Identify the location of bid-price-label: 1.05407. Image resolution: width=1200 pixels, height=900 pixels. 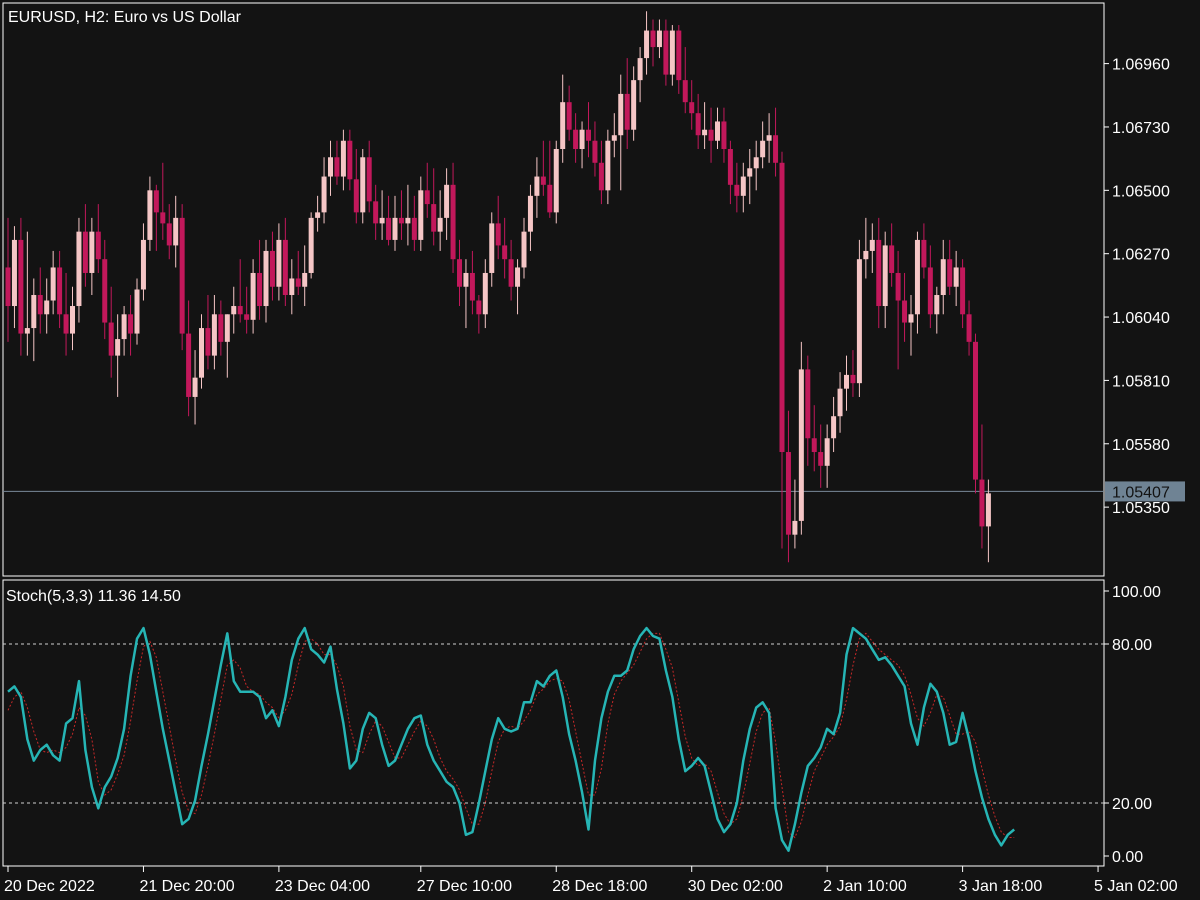
(1141, 492).